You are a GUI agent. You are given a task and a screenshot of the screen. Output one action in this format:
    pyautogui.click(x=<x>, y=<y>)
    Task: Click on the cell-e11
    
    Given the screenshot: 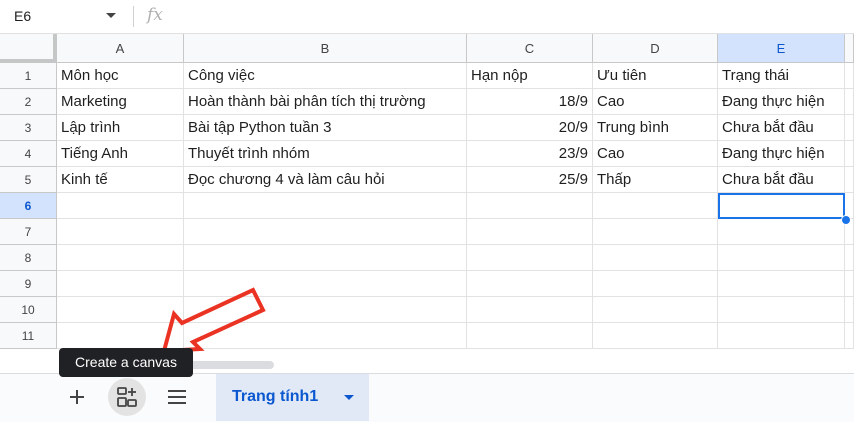 What is the action you would take?
    pyautogui.click(x=781, y=336)
    